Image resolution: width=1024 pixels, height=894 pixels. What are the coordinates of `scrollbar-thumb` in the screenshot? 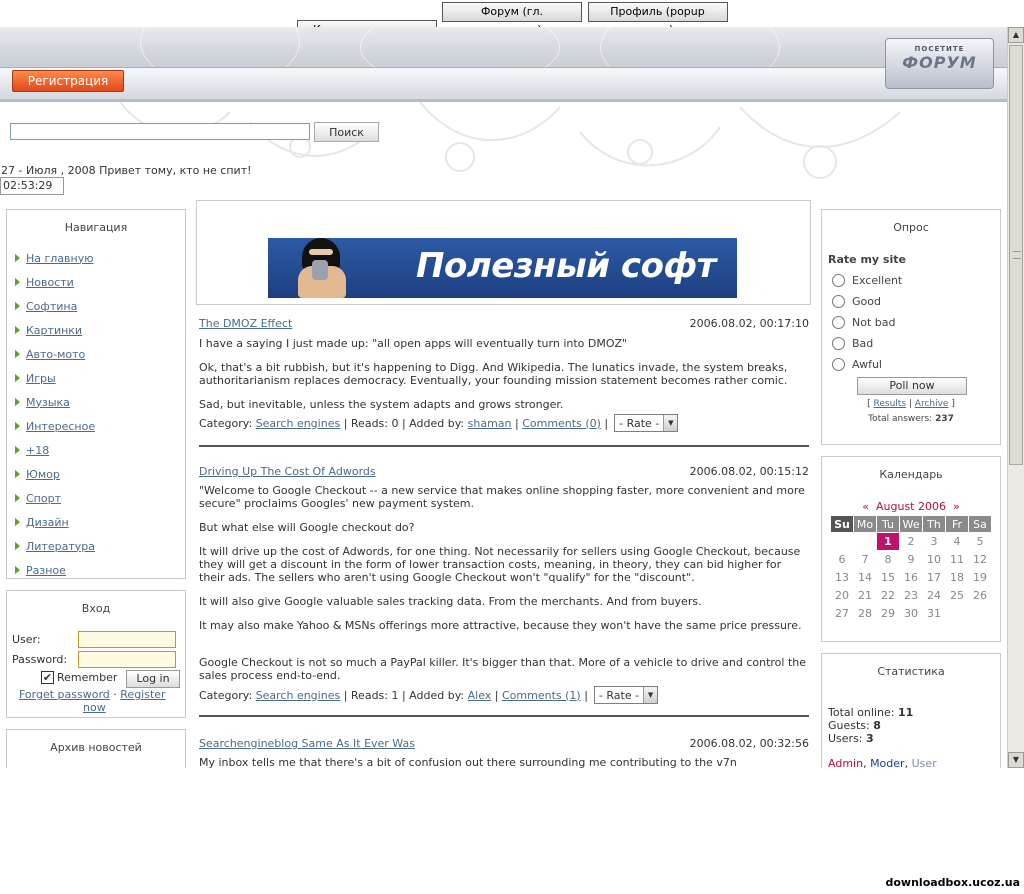 It's located at (1016, 255).